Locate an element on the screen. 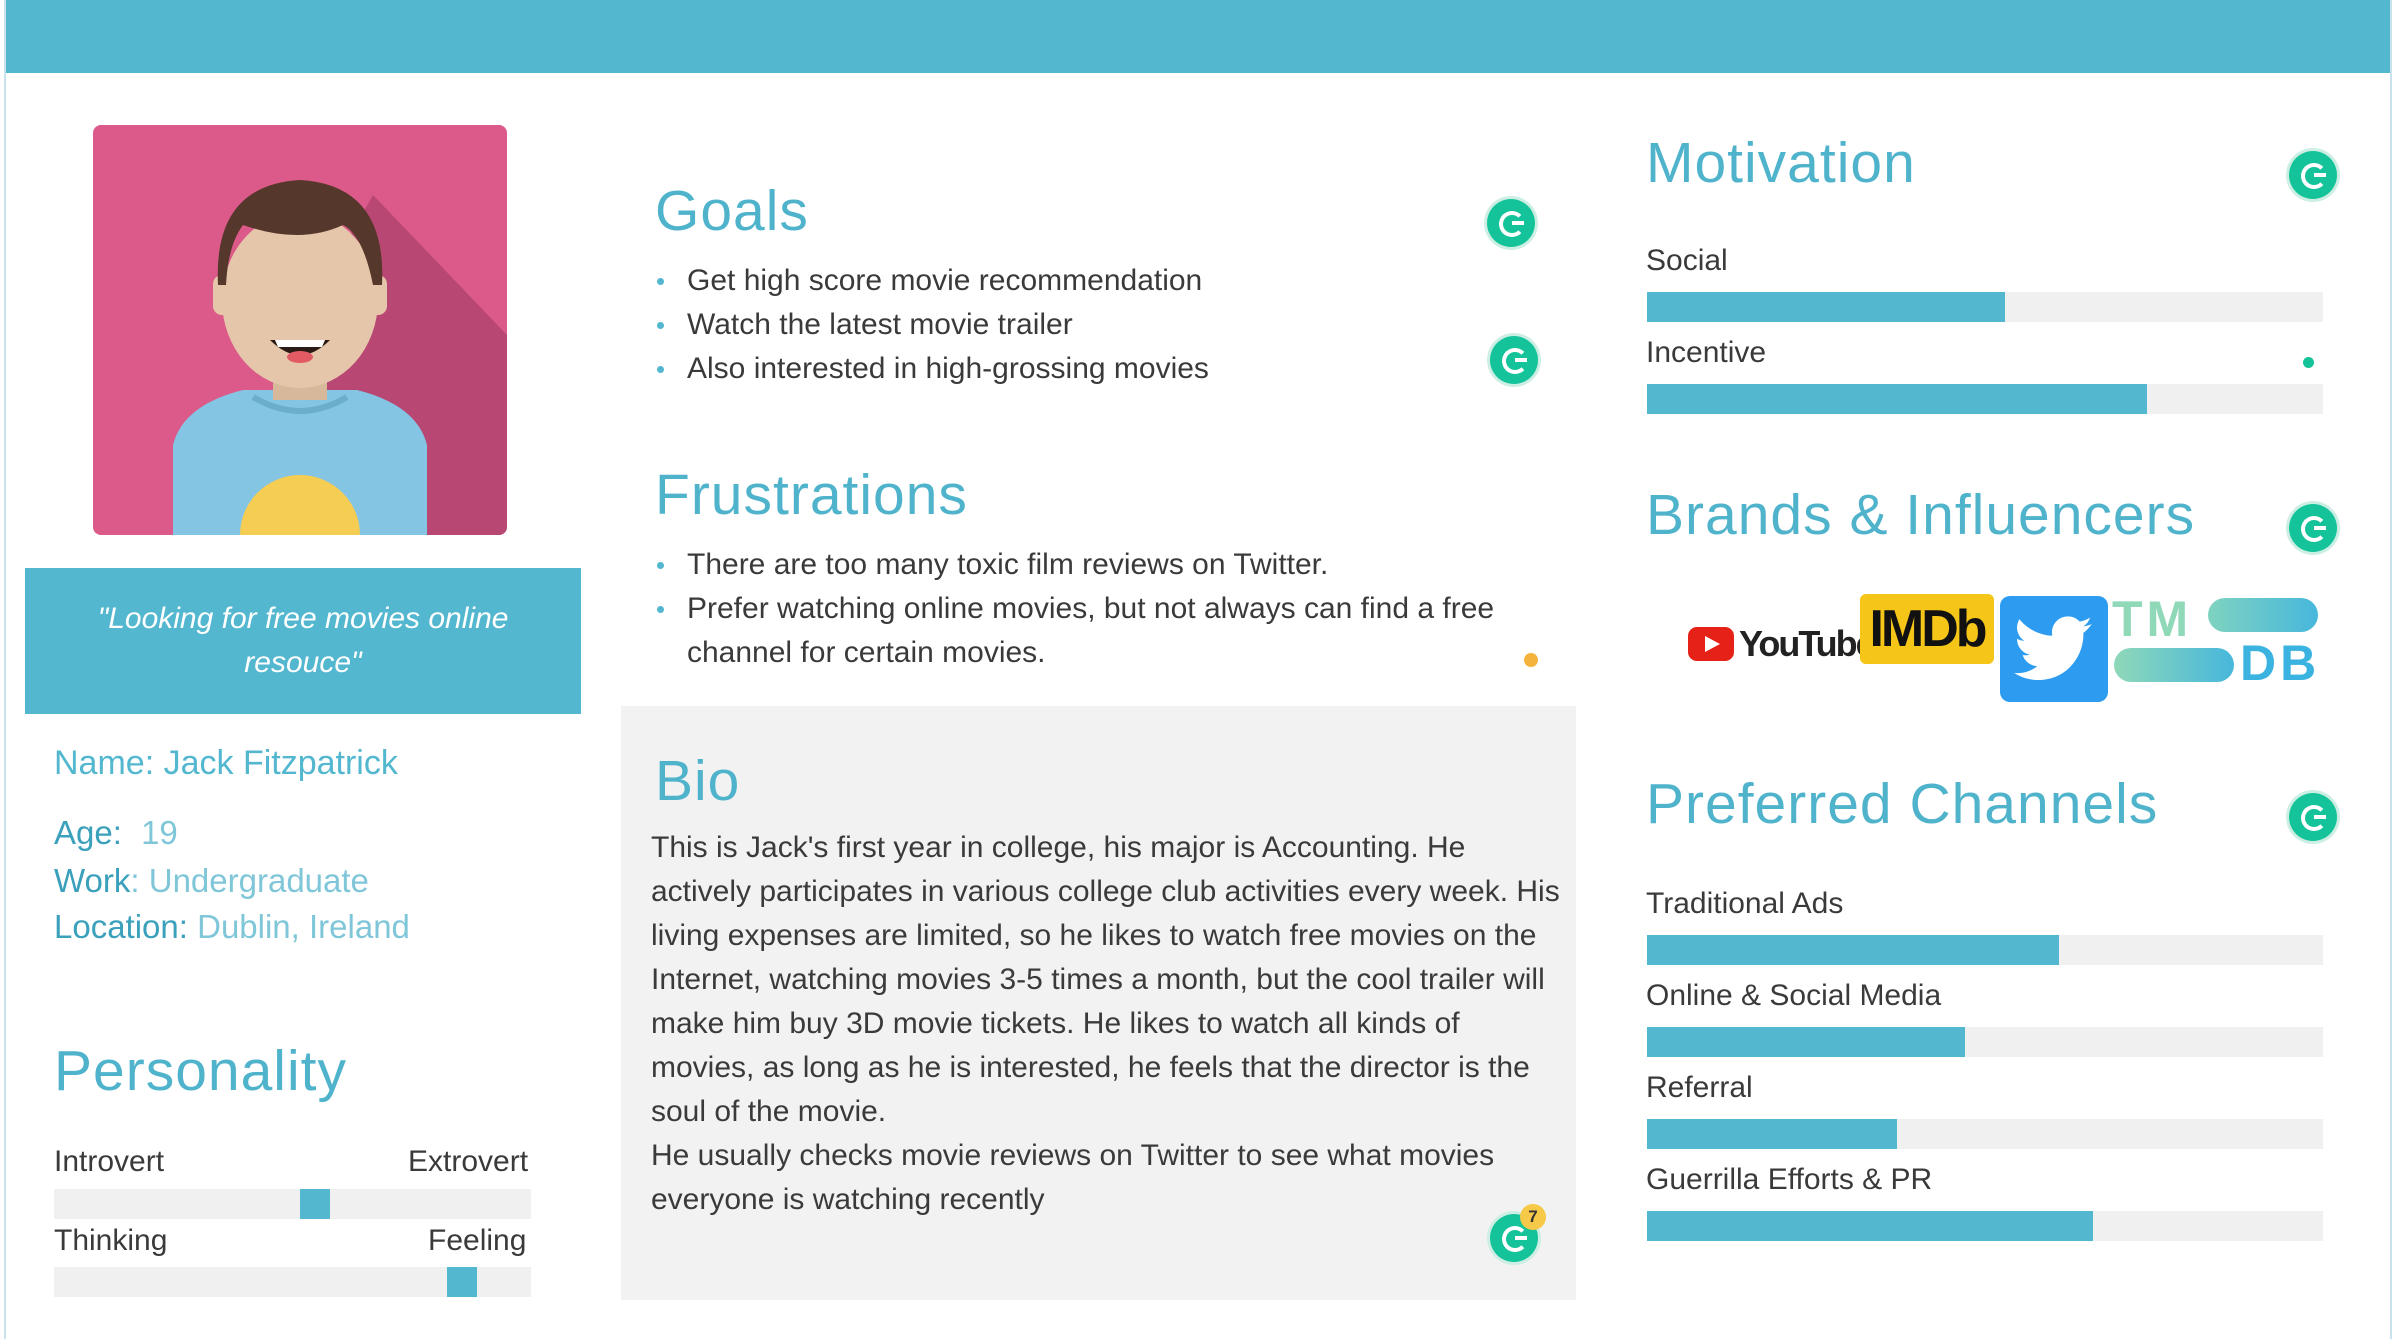 Image resolution: width=2398 pixels, height=1339 pixels. twitter-bird-icon is located at coordinates (2053, 648).